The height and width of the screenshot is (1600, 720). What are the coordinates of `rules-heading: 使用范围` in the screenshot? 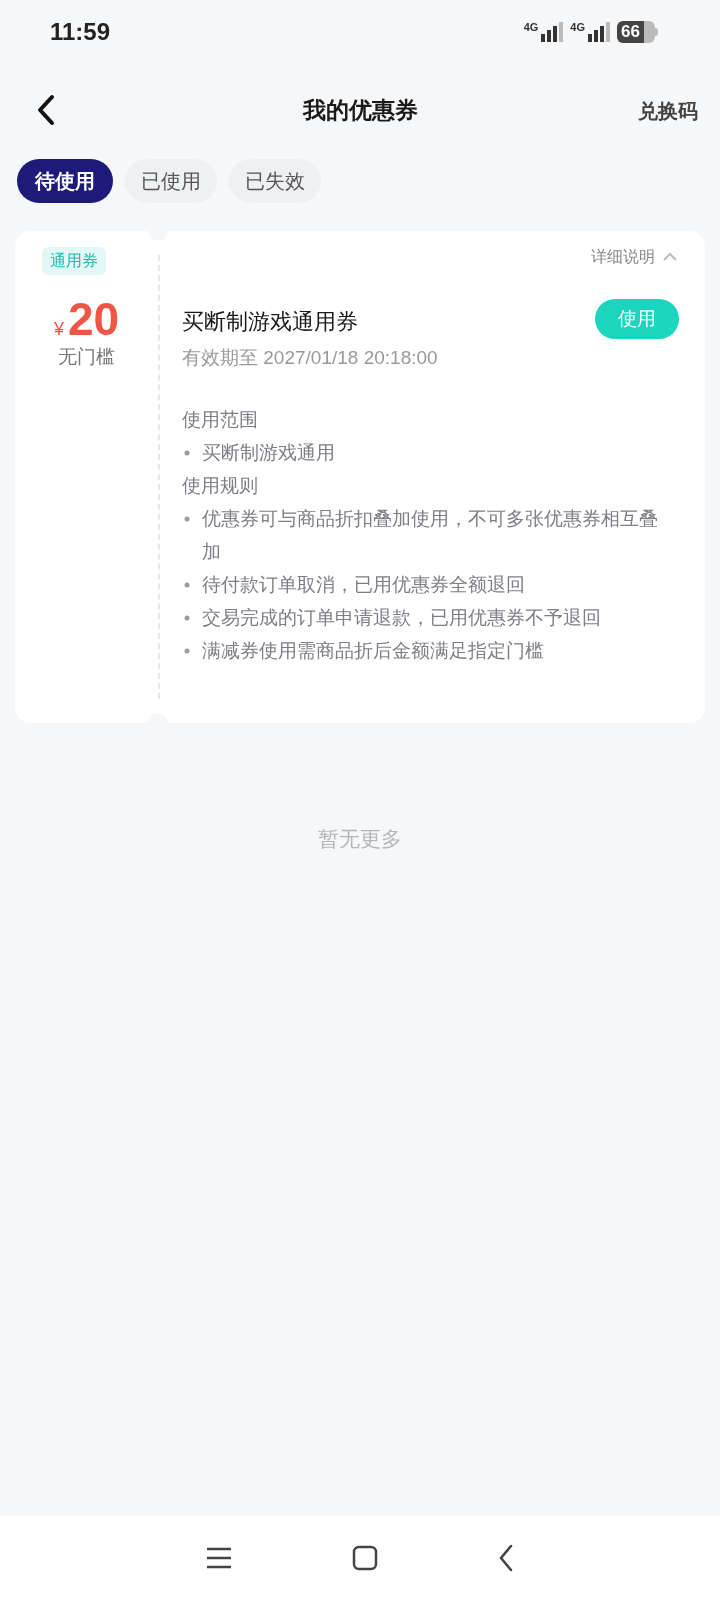 It's located at (220, 419).